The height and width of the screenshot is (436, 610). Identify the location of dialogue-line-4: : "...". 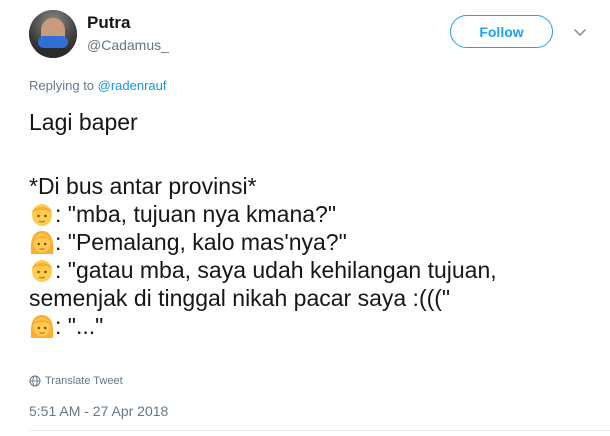
(66, 326).